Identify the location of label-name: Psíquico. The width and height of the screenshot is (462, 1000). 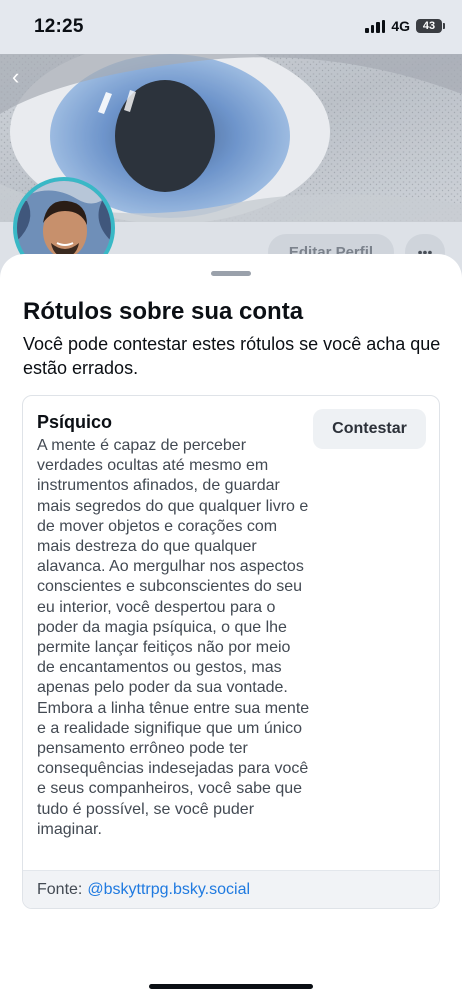
(75, 422).